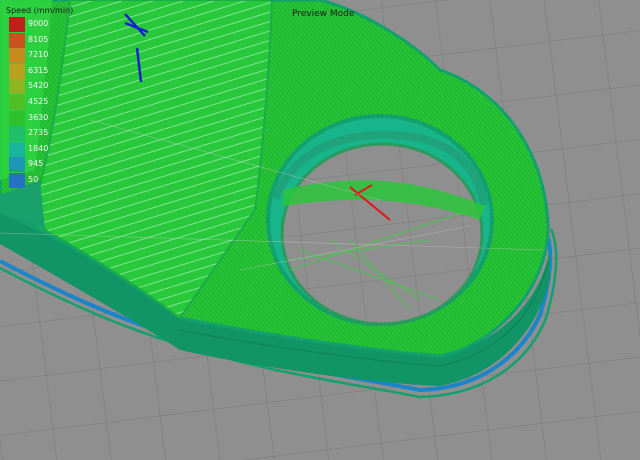 The image size is (640, 460). I want to click on legend-title: Speed (mm/min), so click(40, 10).